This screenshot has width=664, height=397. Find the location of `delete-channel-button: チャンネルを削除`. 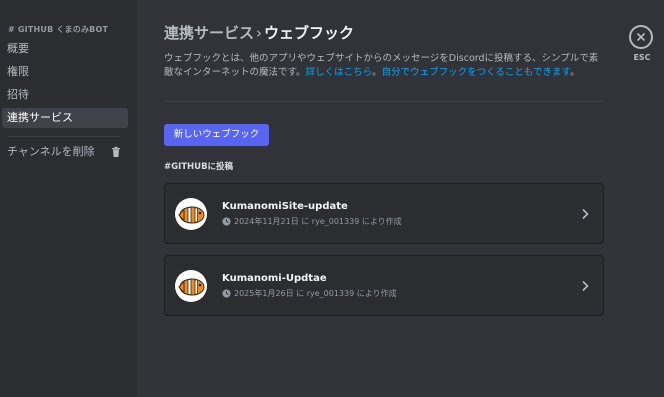

delete-channel-button: チャンネルを削除 is located at coordinates (65, 152).